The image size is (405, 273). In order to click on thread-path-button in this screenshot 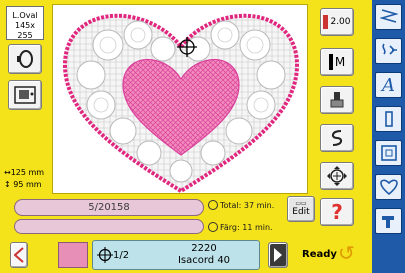, I will do `click(337, 138)`.